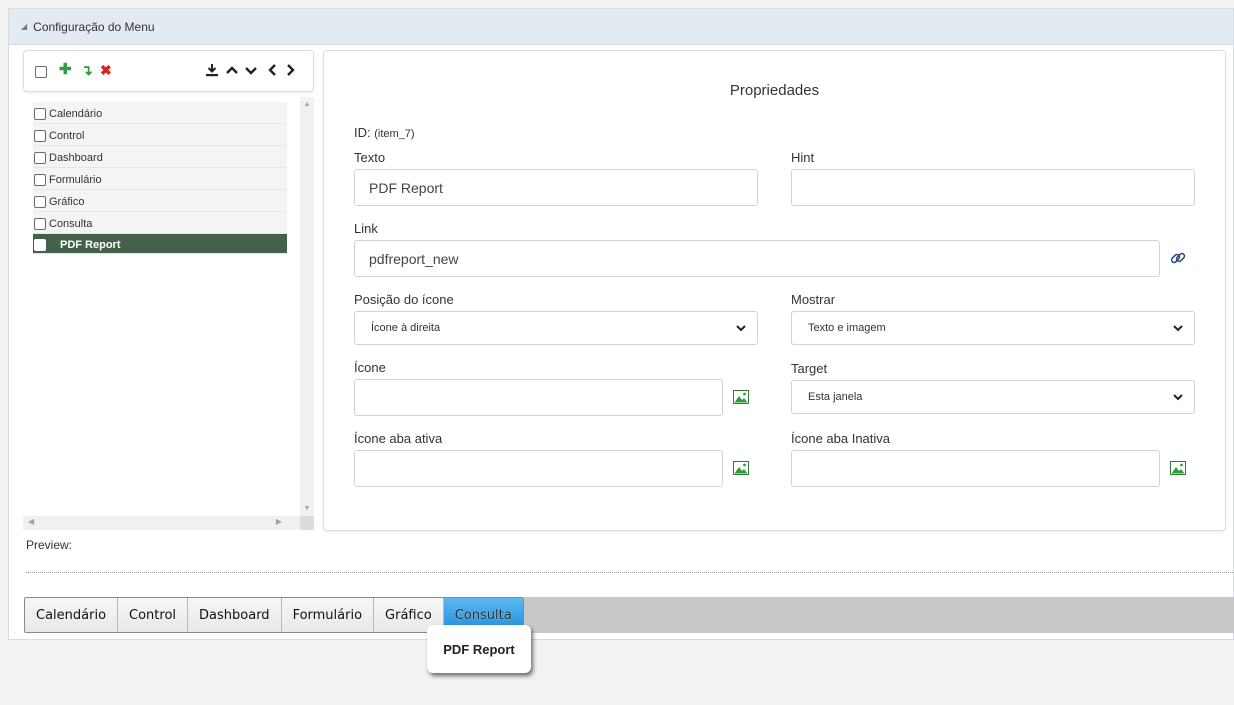 The image size is (1234, 705). Describe the element at coordinates (160, 157) in the screenshot. I see `tree-item-dashboard: Dashboard` at that location.